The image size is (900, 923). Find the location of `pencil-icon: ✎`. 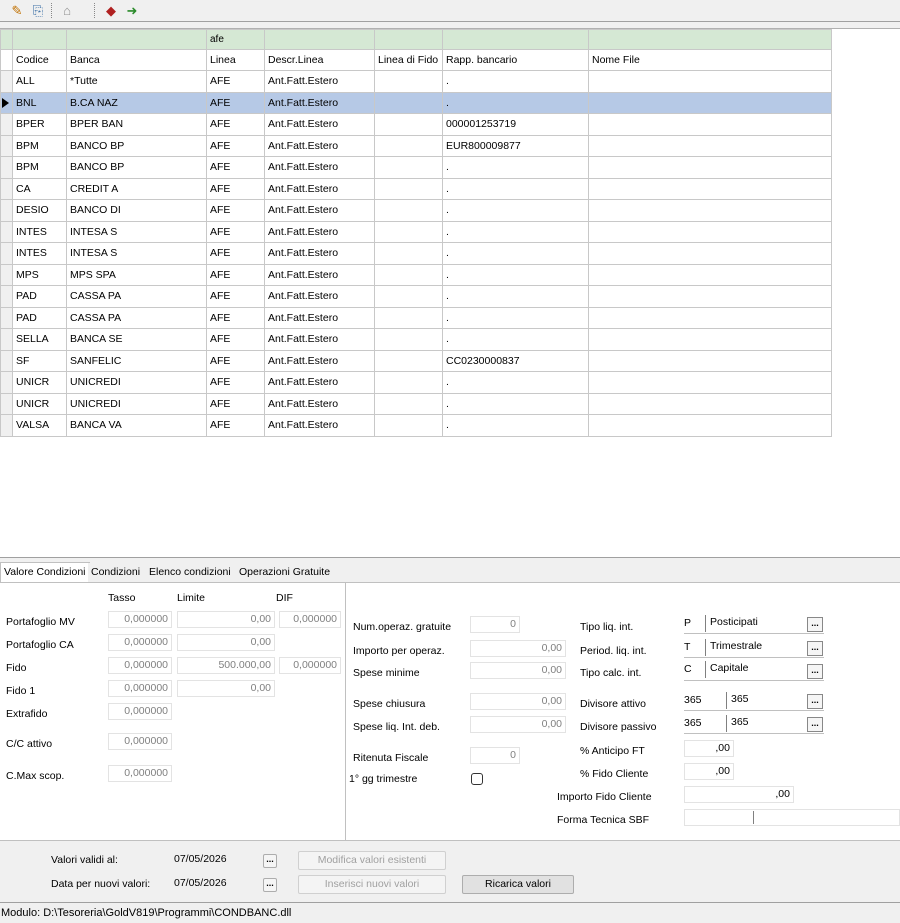

pencil-icon: ✎ is located at coordinates (17, 10).